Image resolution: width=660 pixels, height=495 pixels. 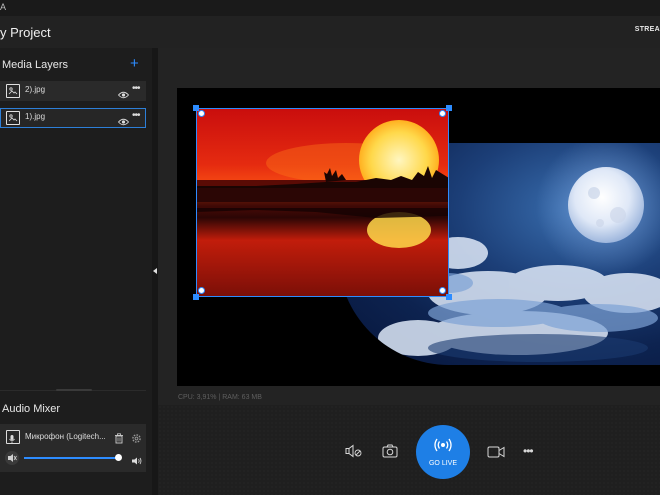 I want to click on media-layers-title: Media Layers, so click(x=35, y=65).